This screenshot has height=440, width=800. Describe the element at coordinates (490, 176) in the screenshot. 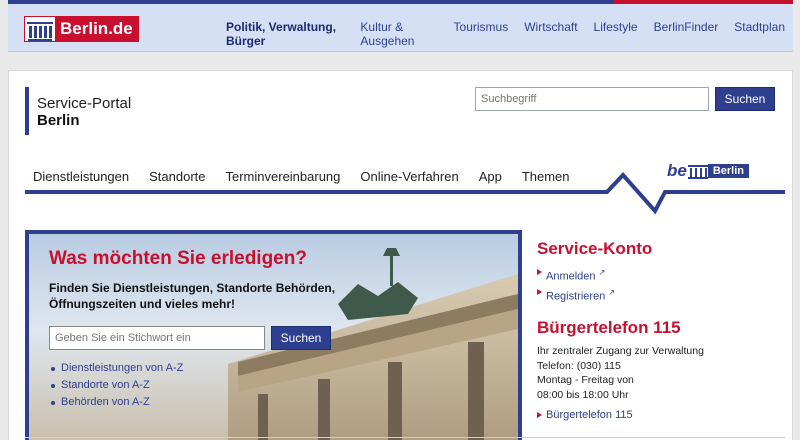

I see `nav-app: App` at that location.